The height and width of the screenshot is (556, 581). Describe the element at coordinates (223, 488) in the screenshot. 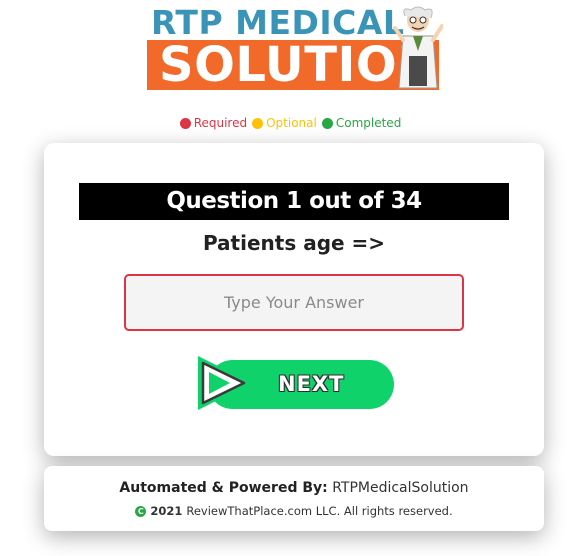

I see `powered-by-prefix: Automated & Powered By:` at that location.